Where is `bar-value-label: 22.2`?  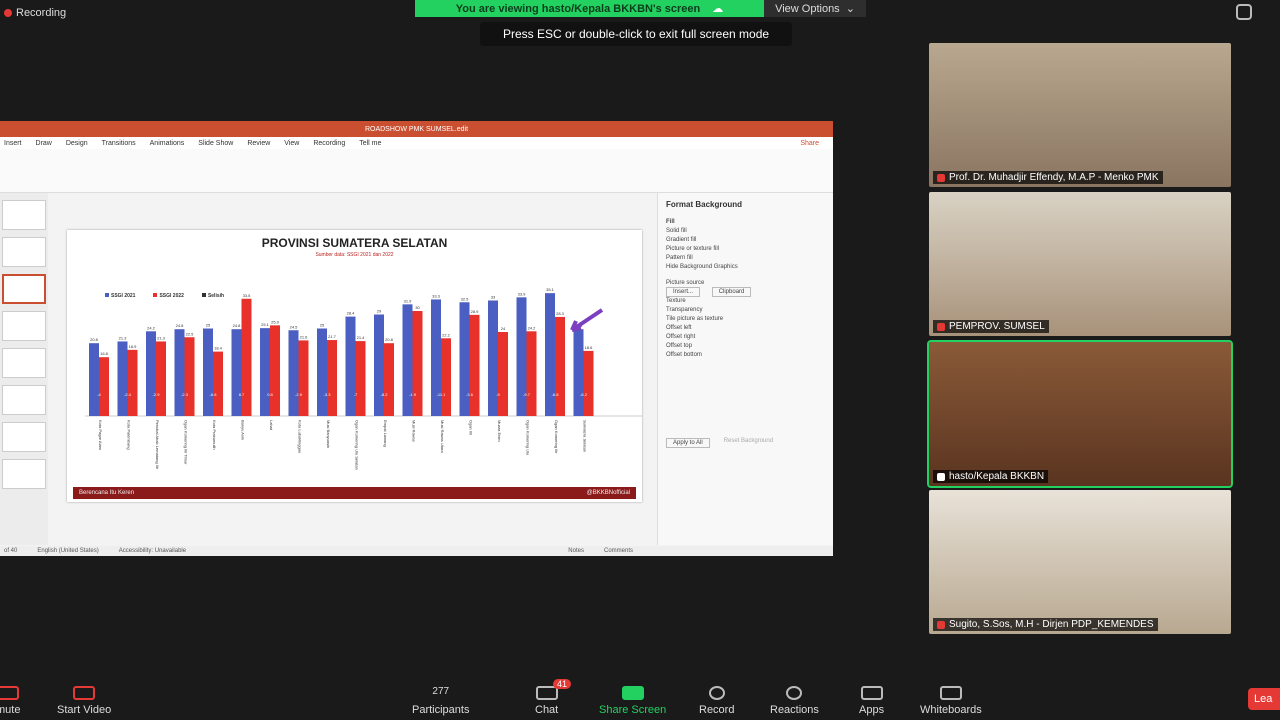
bar-value-label: 22.2 is located at coordinates (446, 334).